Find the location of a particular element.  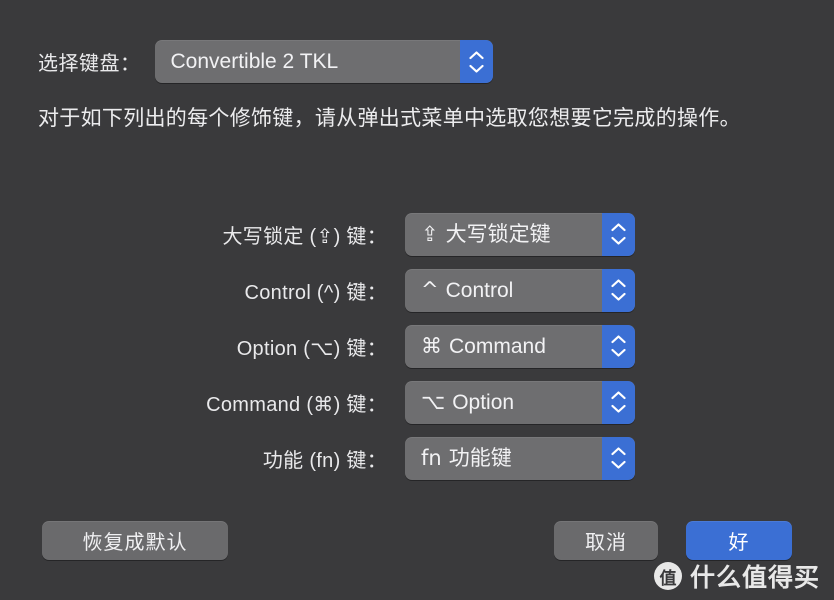

keyboard-selector-dropdown: Convertible 2 TKL is located at coordinates (323, 61).